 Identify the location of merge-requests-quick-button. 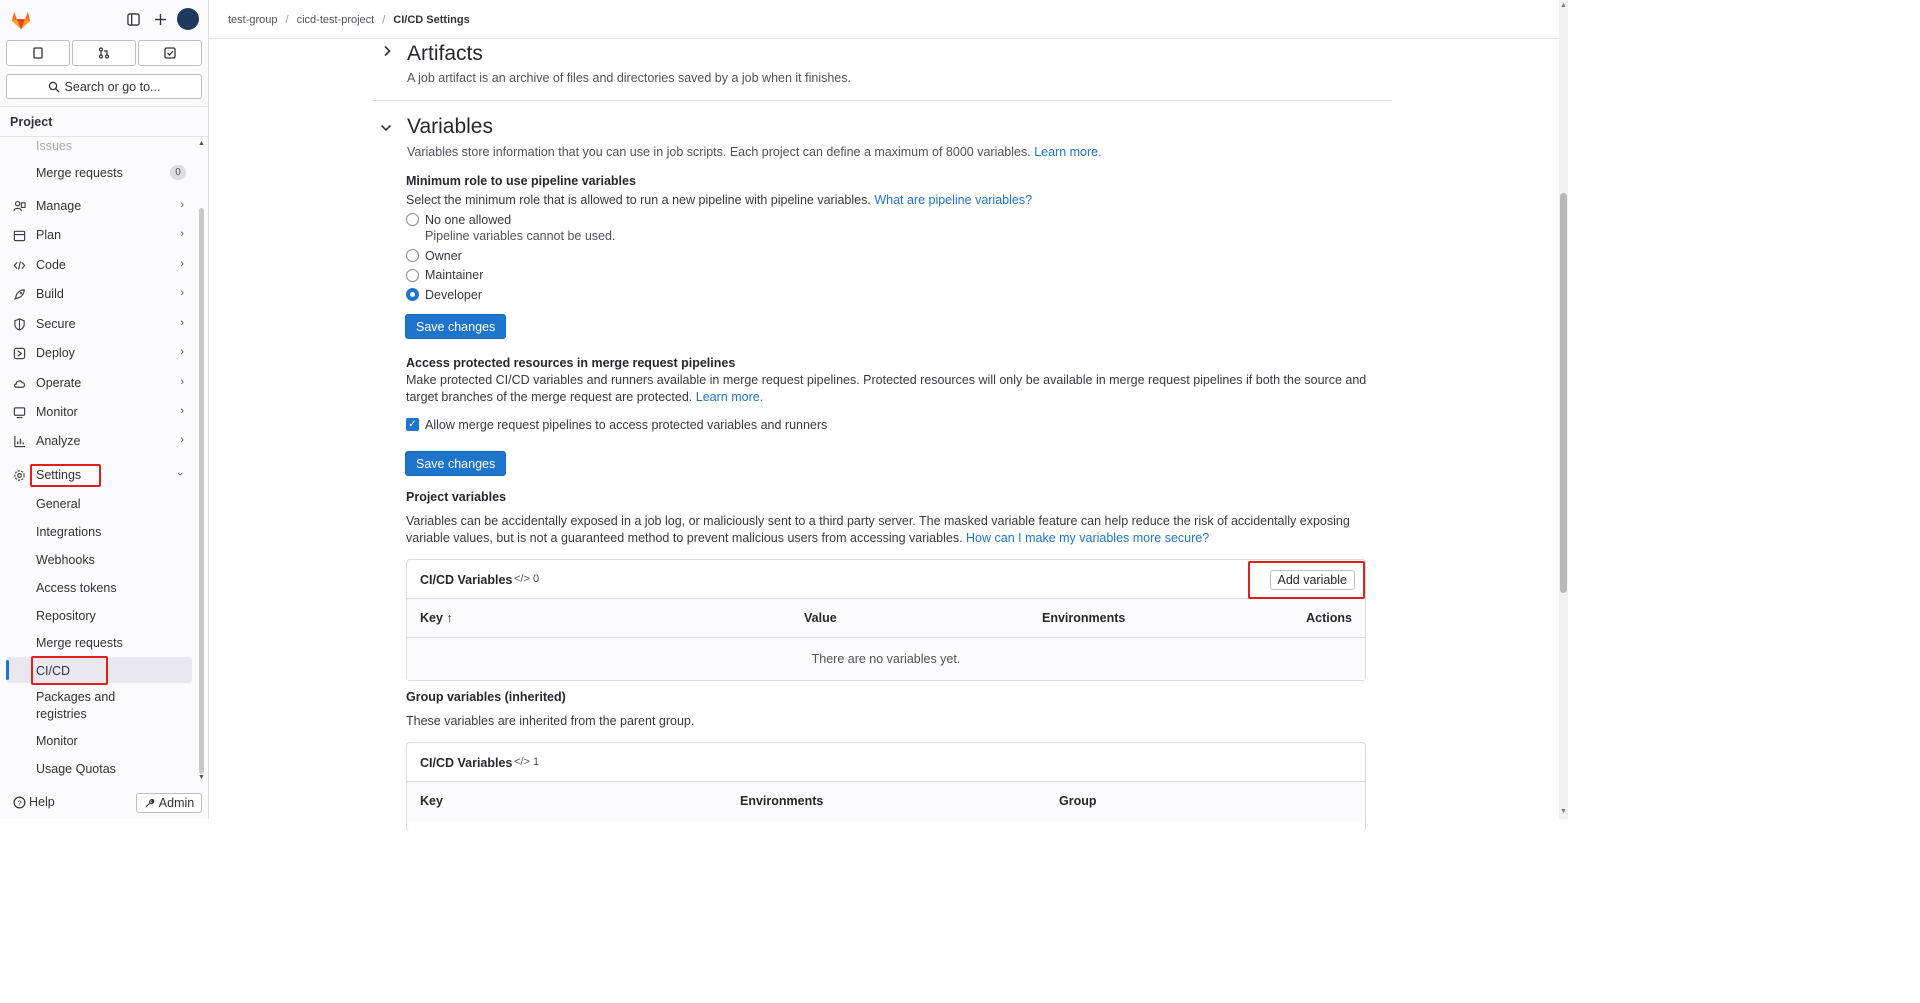
(104, 53).